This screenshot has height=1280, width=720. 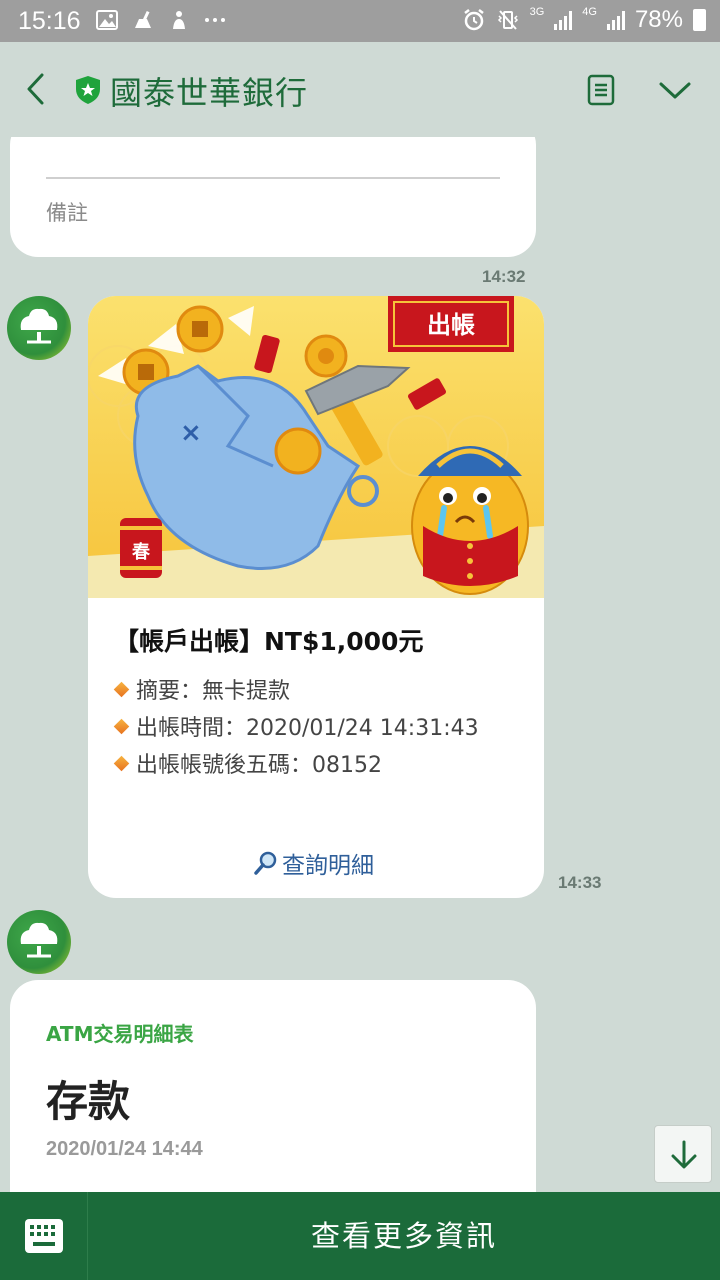 I want to click on battery-percent: 78%, so click(x=658, y=19).